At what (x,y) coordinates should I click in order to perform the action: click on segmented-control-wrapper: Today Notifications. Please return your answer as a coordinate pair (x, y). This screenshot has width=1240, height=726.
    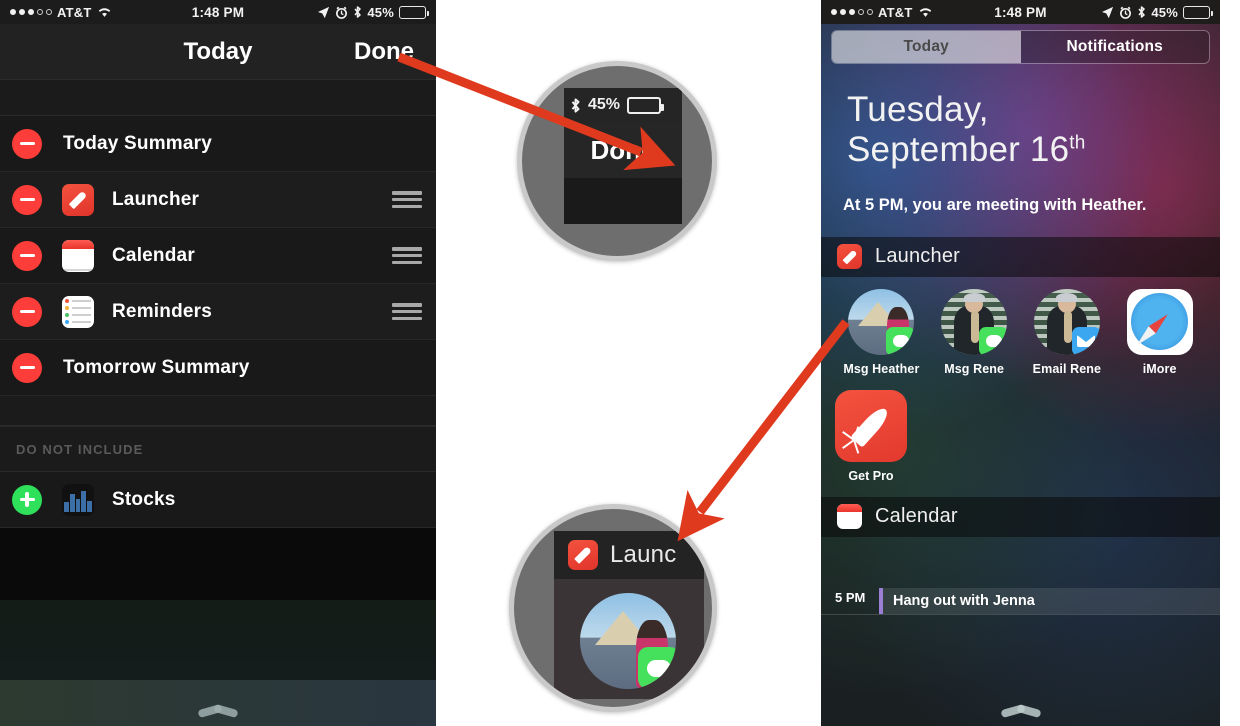
    Looking at the image, I should click on (1020, 44).